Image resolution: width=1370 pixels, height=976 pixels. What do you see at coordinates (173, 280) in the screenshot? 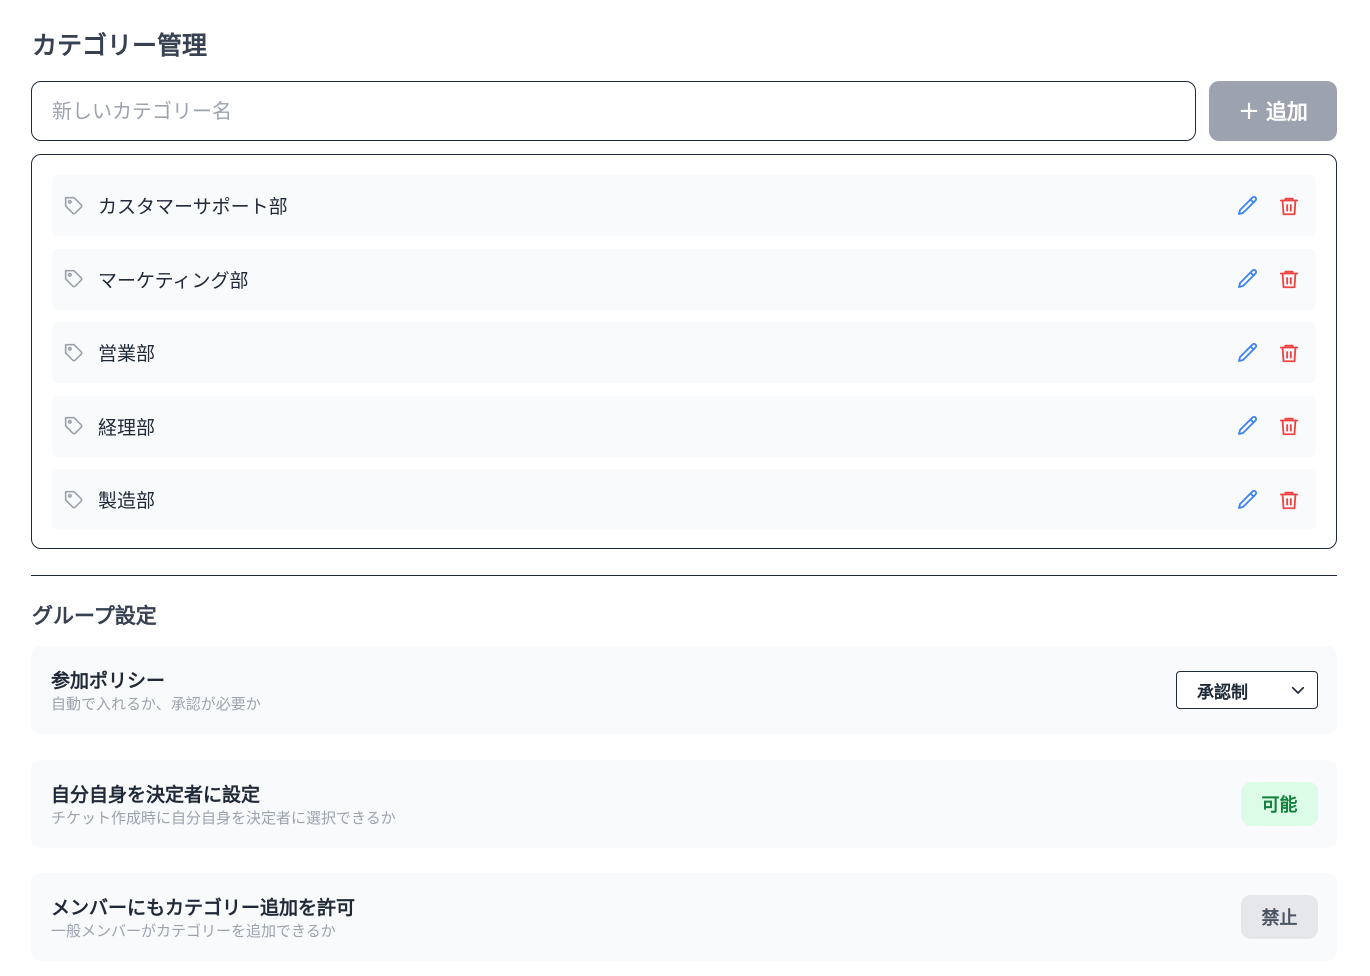
I see `category-label: マーケティング部` at bounding box center [173, 280].